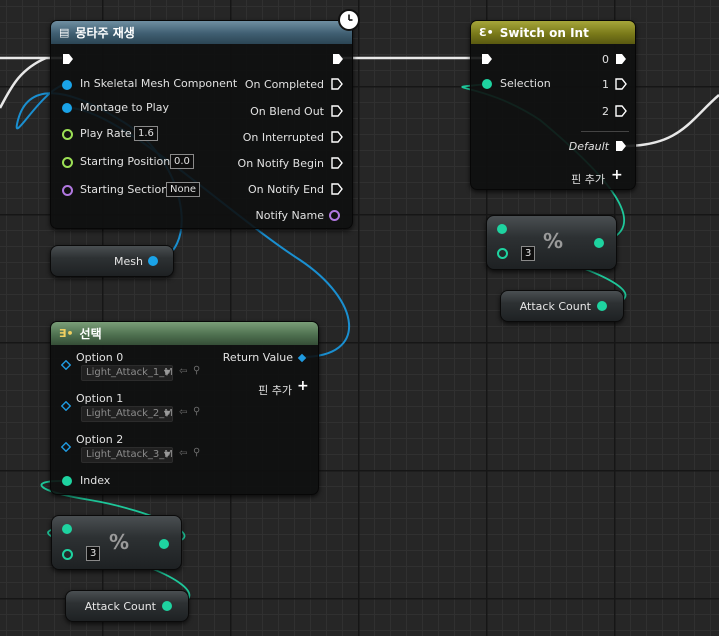 Image resolution: width=719 pixels, height=636 pixels. I want to click on case-2-label: 2, so click(605, 111).